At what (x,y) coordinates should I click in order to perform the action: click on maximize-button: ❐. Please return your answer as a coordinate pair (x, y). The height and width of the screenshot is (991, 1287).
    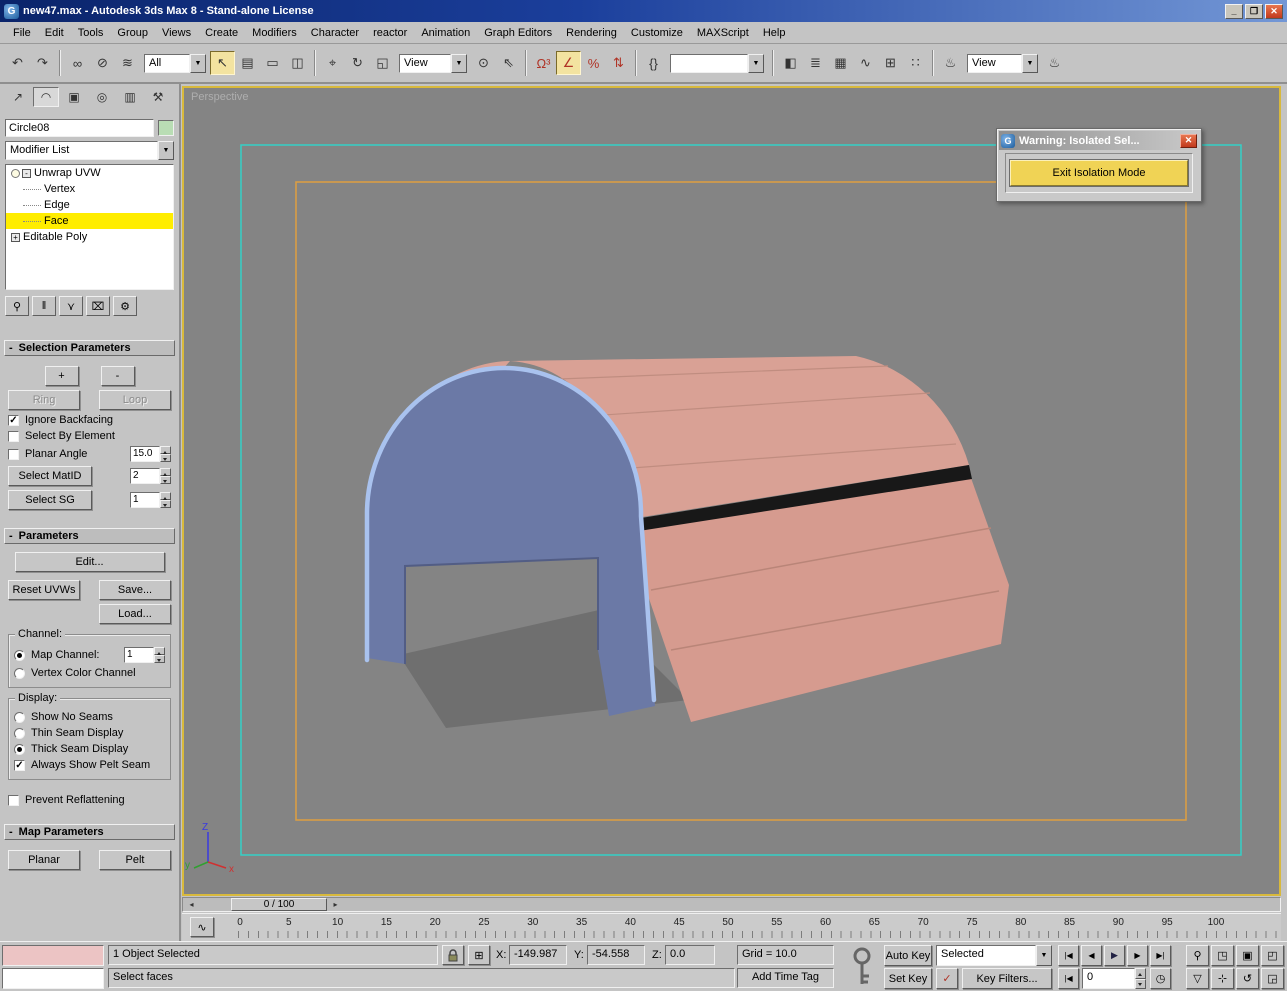
    Looking at the image, I should click on (1254, 11).